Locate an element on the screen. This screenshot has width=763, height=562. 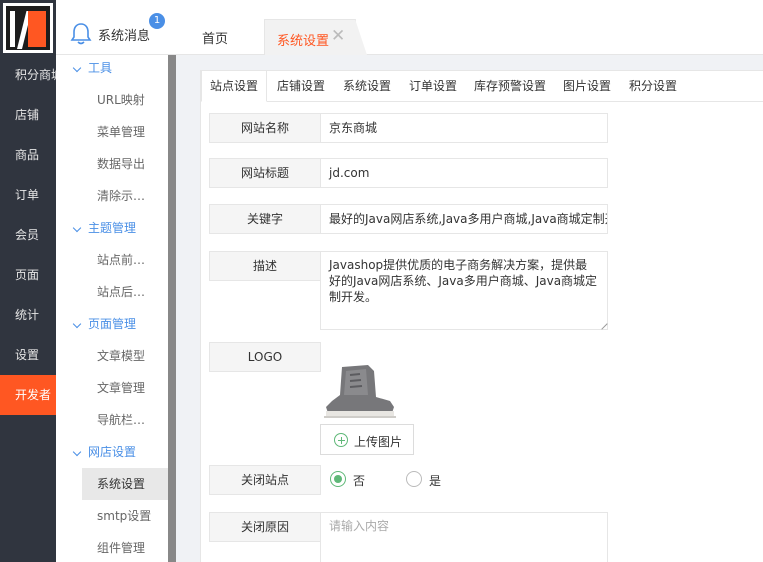
nav-item-shop: 店铺 is located at coordinates (28, 115).